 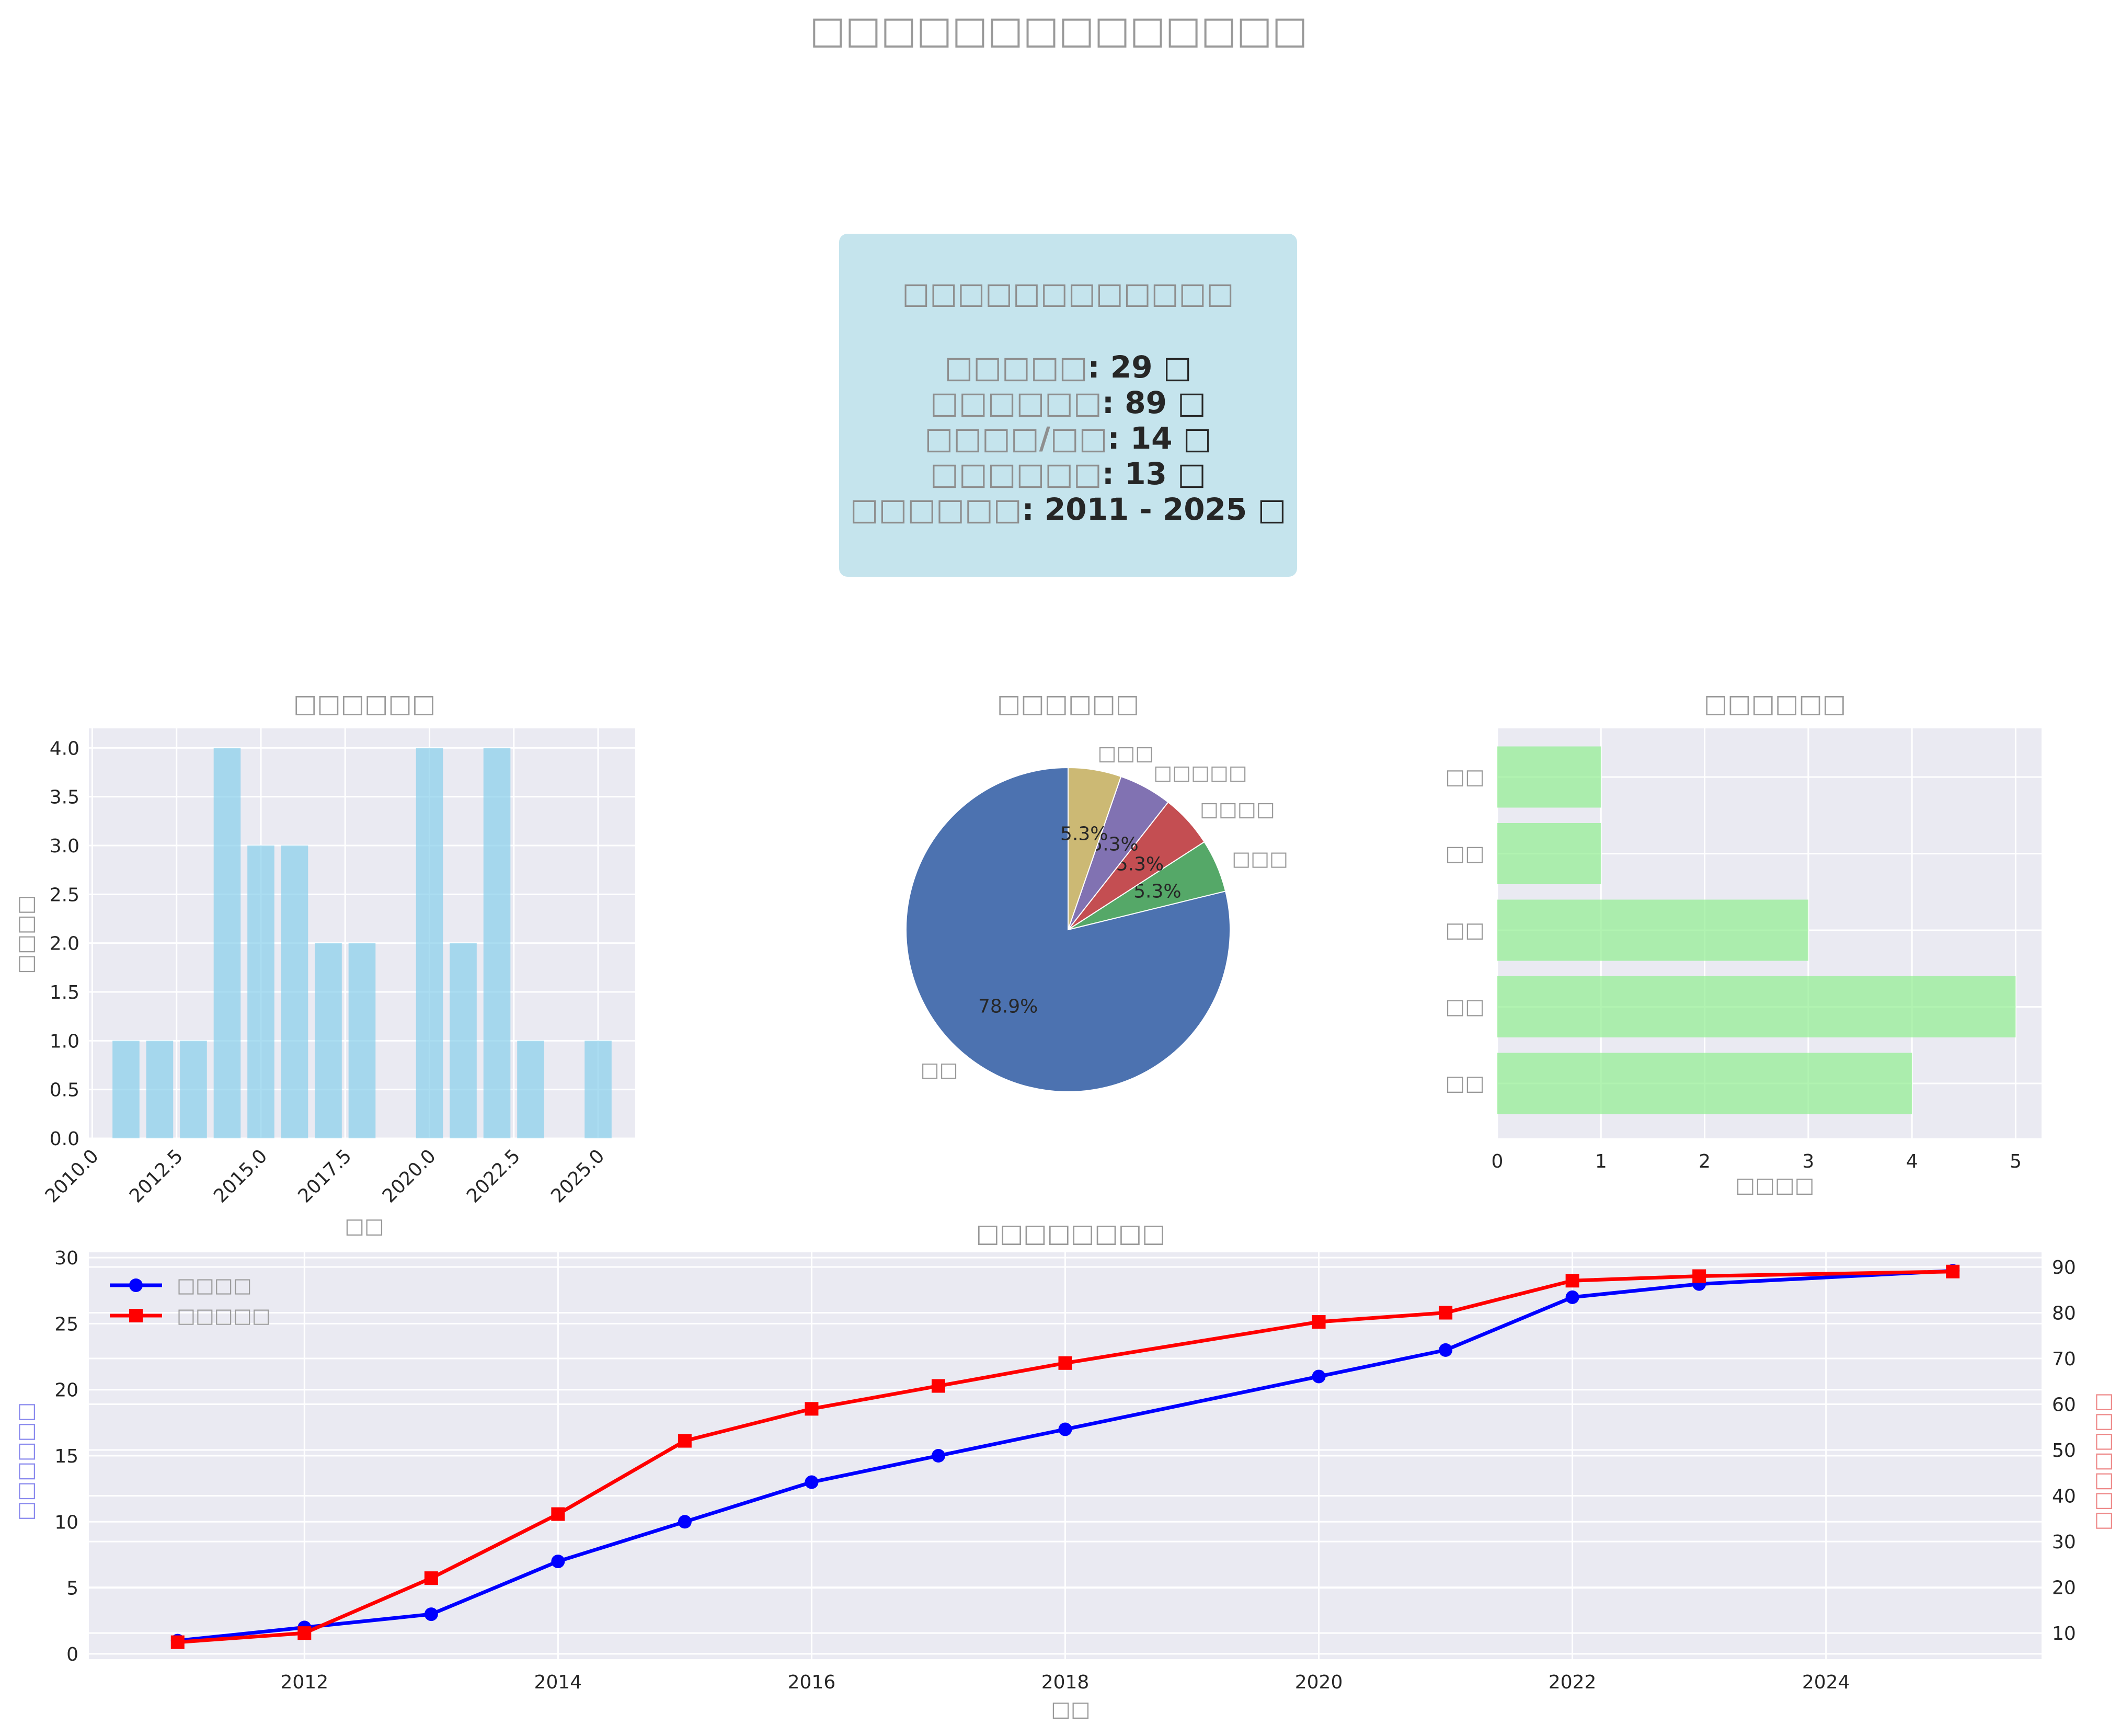 What do you see at coordinates (26, 1462) in the screenshot?
I see `y-axis-label-left: □□□□□□` at bounding box center [26, 1462].